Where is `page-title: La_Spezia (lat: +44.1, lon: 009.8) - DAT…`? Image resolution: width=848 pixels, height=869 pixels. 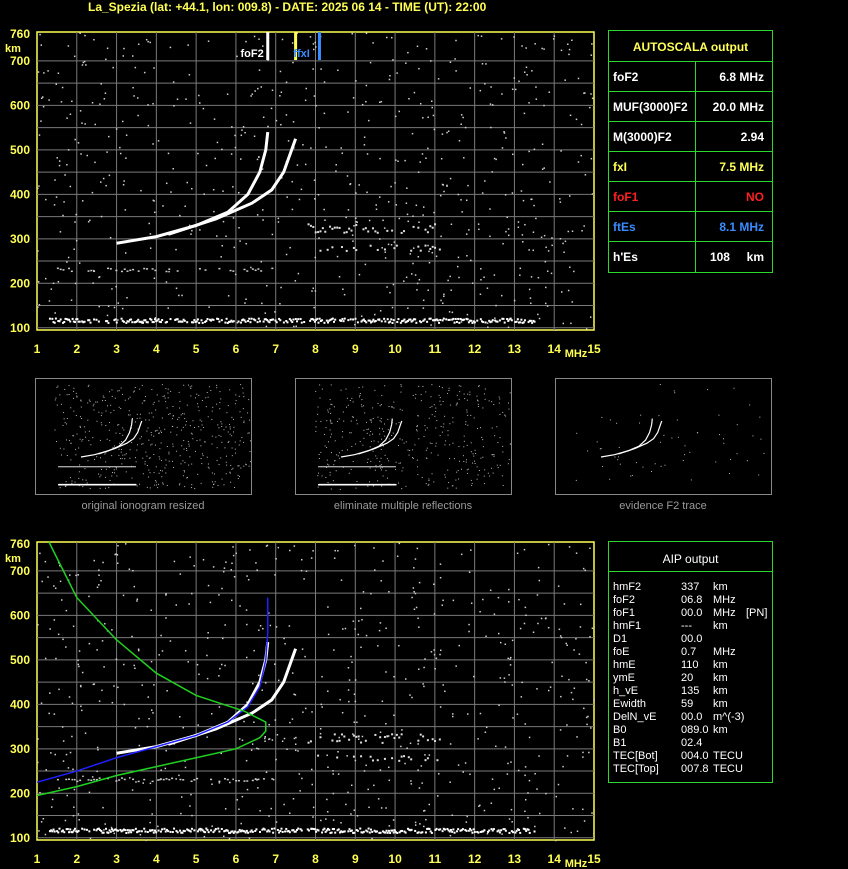
page-title: La_Spezia (lat: +44.1, lon: 009.8) - DAT… is located at coordinates (287, 7).